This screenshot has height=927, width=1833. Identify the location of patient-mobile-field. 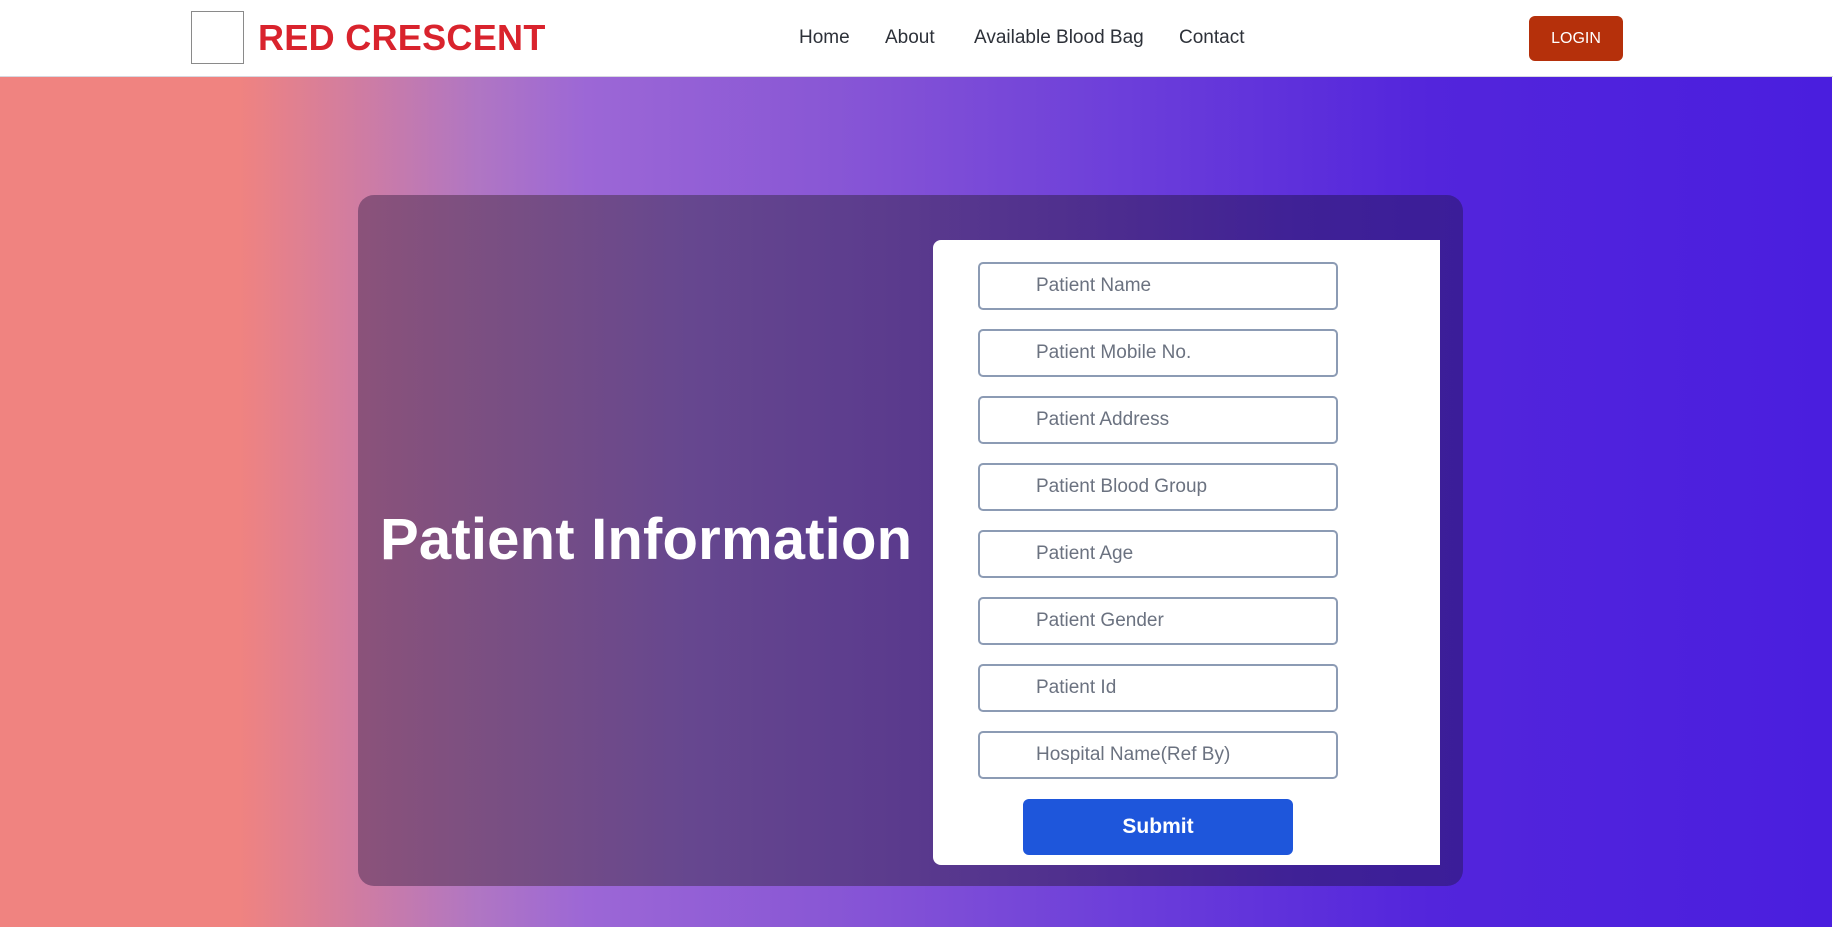
(1158, 353).